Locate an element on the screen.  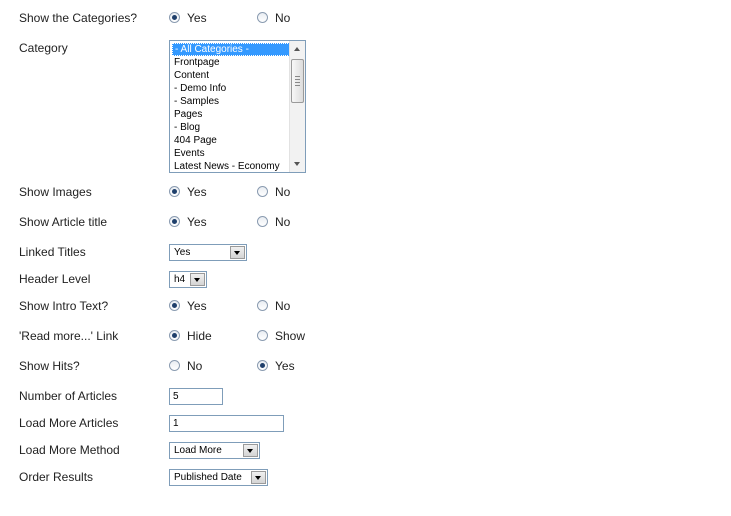
show-intro-text-yes-radio is located at coordinates (174, 305).